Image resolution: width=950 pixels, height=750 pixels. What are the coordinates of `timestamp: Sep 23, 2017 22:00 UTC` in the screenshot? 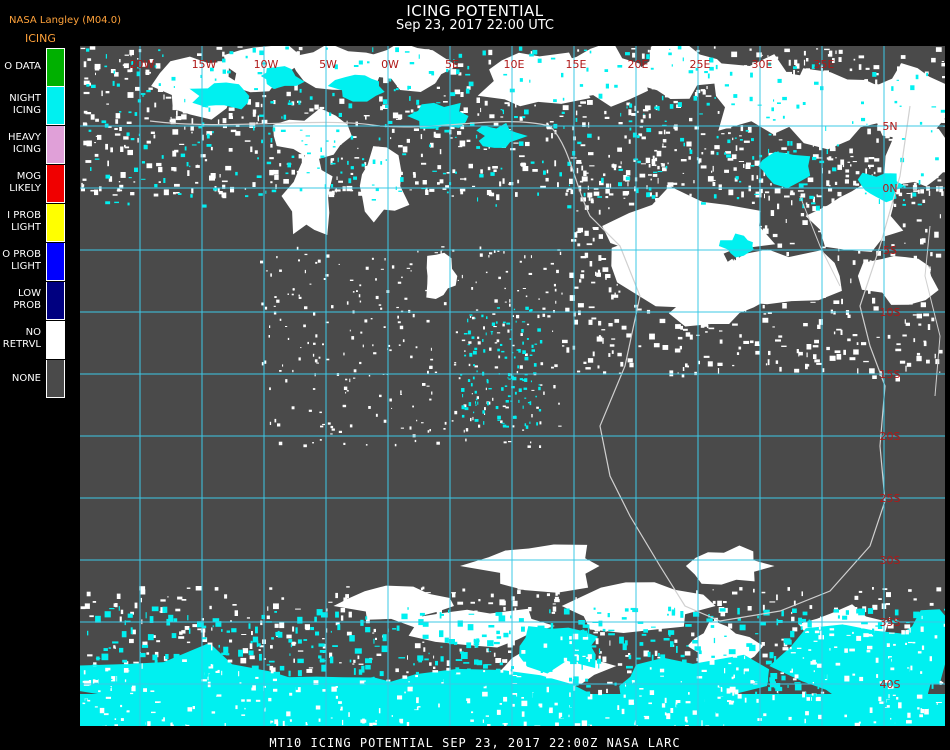 It's located at (475, 25).